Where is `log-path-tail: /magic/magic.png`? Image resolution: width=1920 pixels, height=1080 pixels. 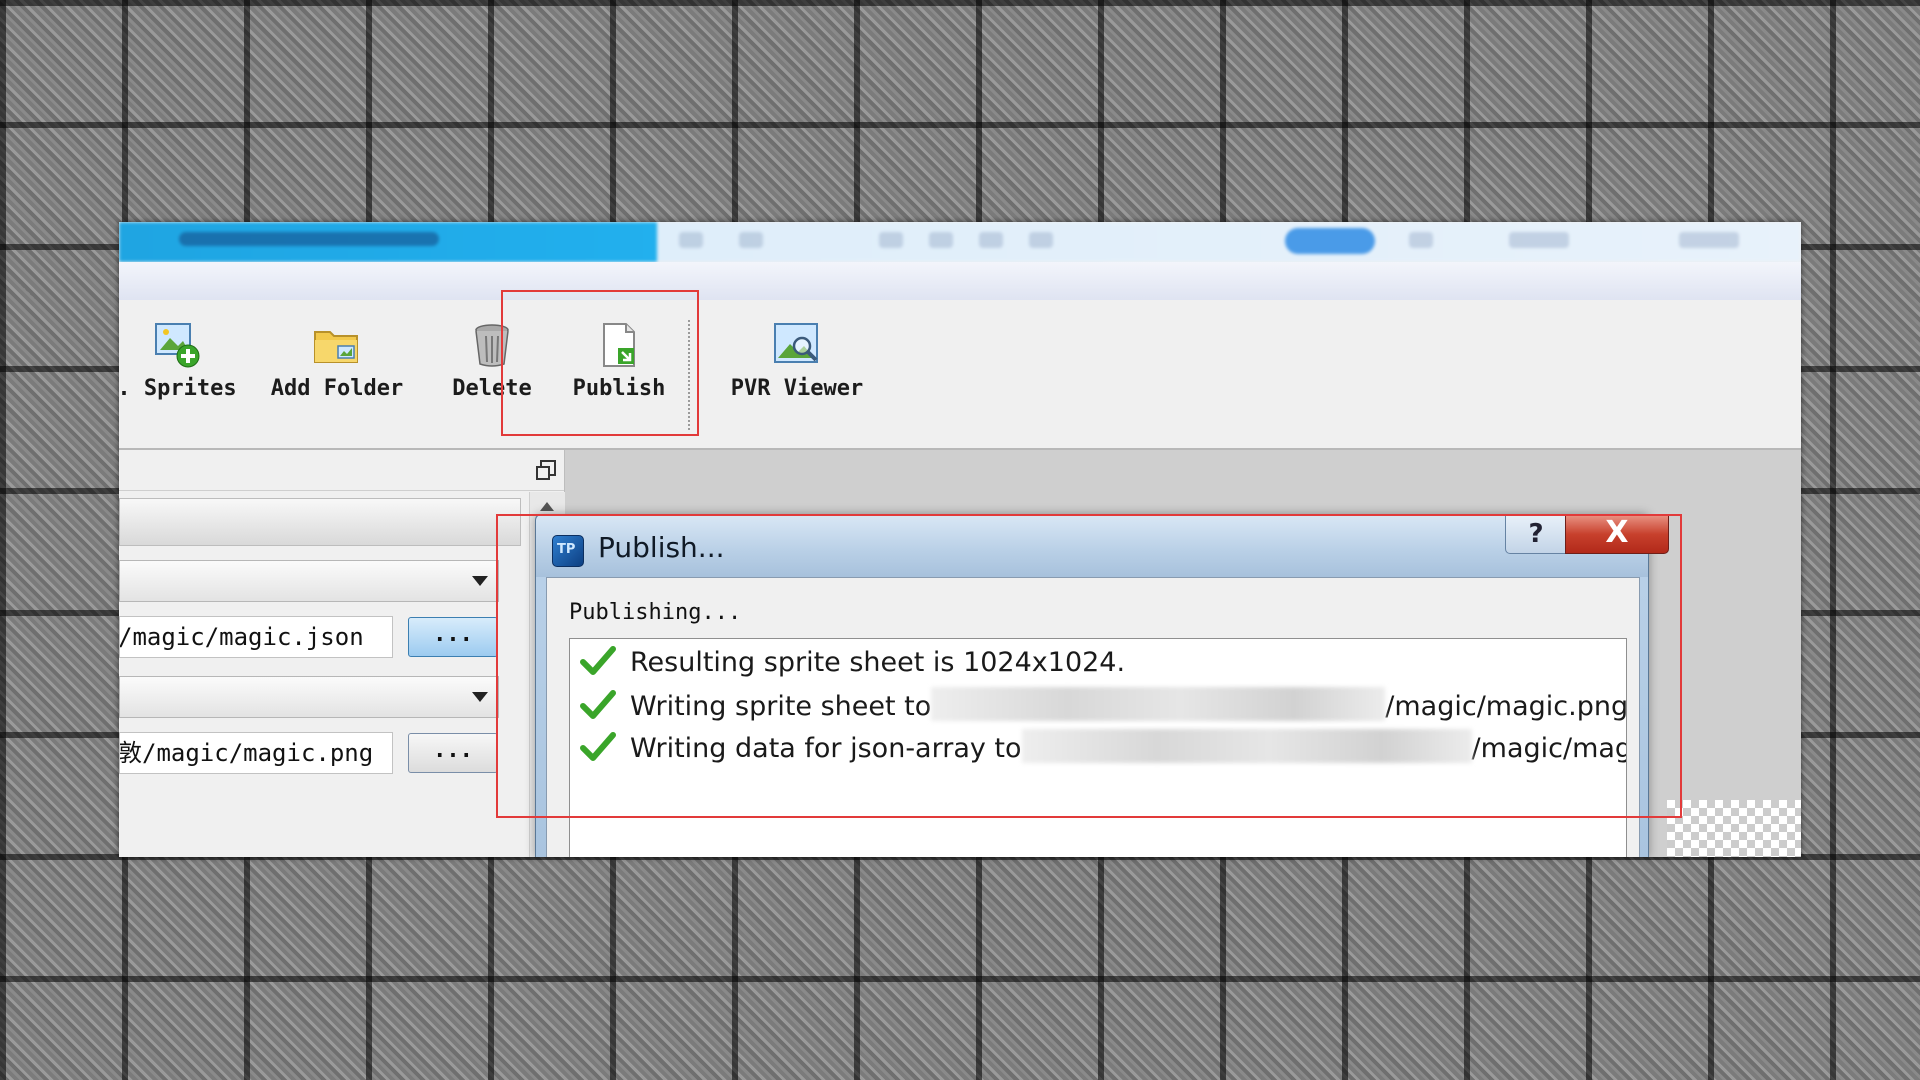 log-path-tail: /magic/magic.png is located at coordinates (1506, 706).